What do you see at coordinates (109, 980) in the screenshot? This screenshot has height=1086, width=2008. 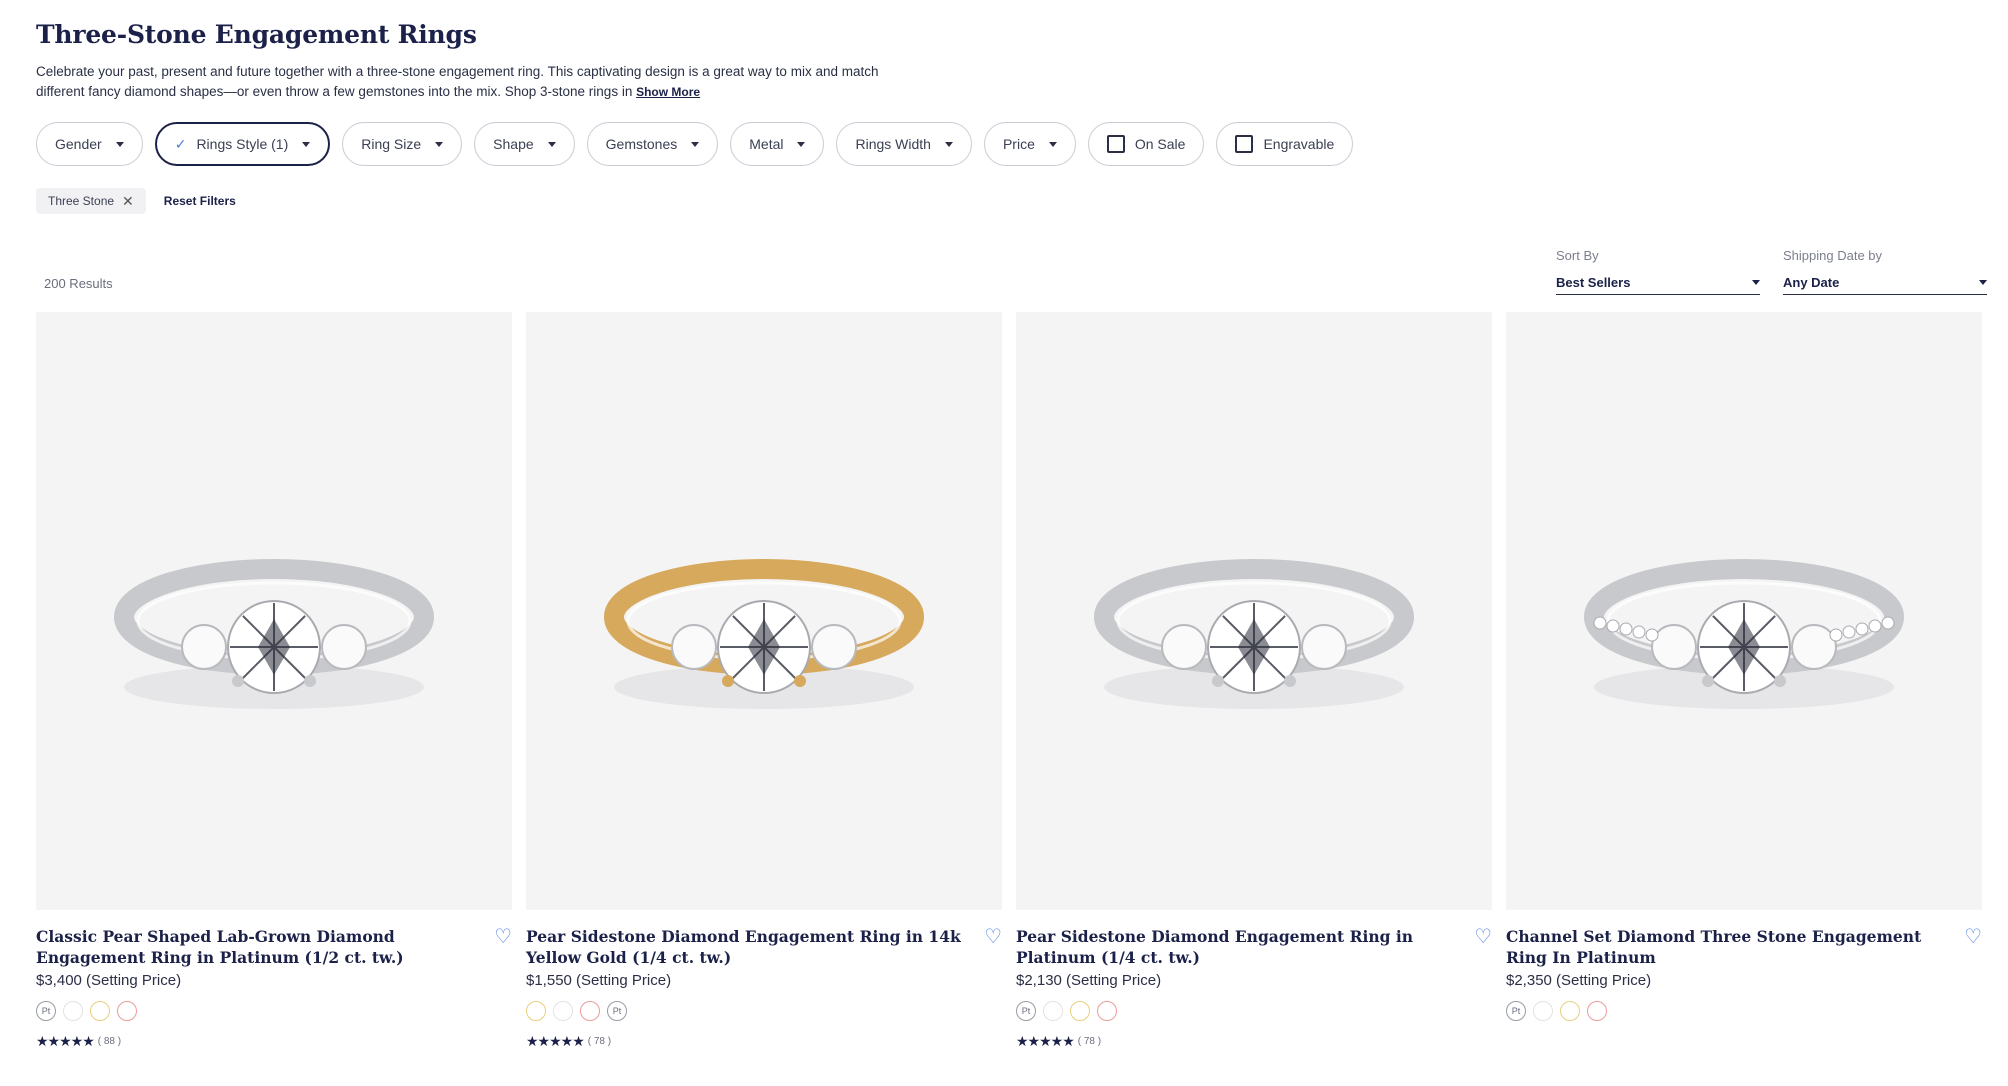 I see `product-price: $3,400 (Setting Price)` at bounding box center [109, 980].